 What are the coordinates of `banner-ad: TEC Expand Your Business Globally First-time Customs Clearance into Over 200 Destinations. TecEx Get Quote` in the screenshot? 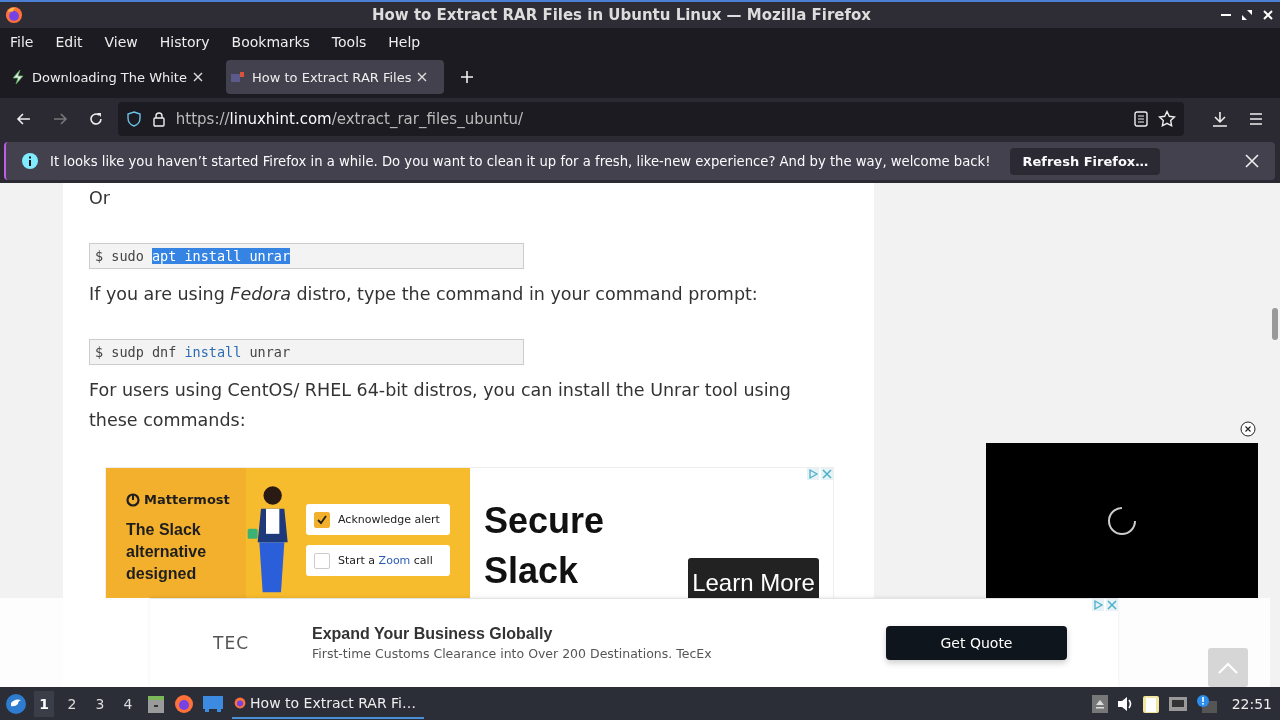 It's located at (634, 642).